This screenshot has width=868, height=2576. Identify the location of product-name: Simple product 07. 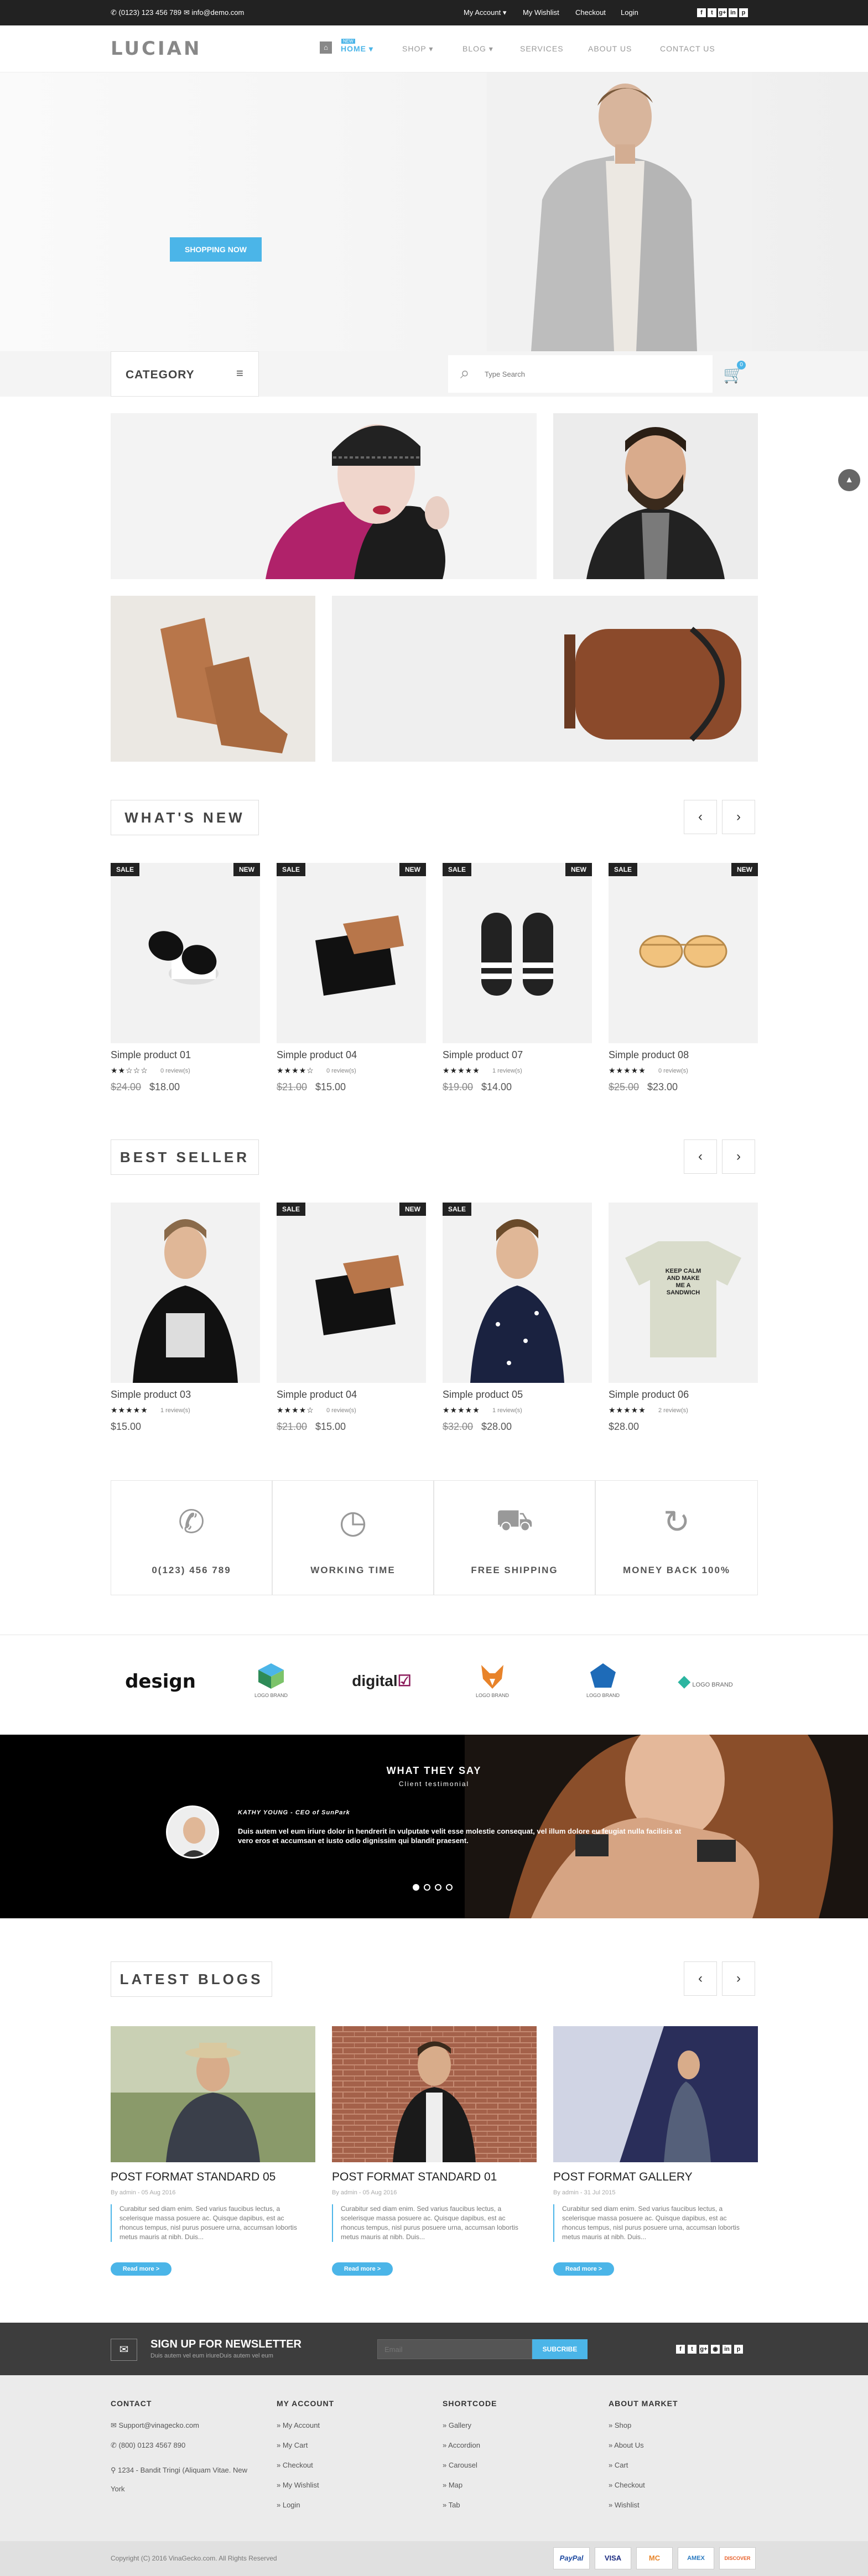
(483, 1055).